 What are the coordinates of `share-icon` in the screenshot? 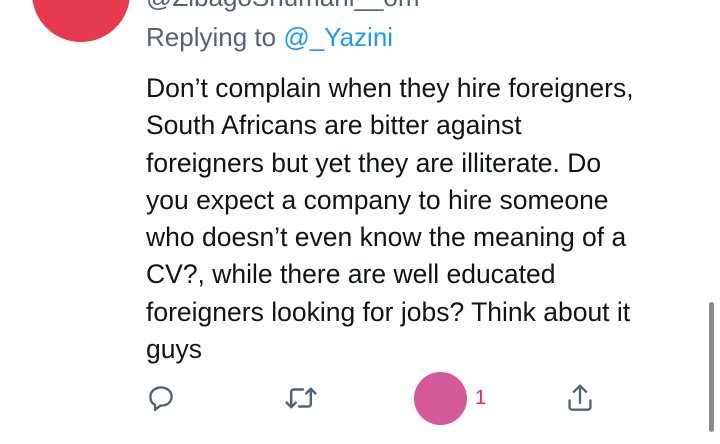 It's located at (580, 398).